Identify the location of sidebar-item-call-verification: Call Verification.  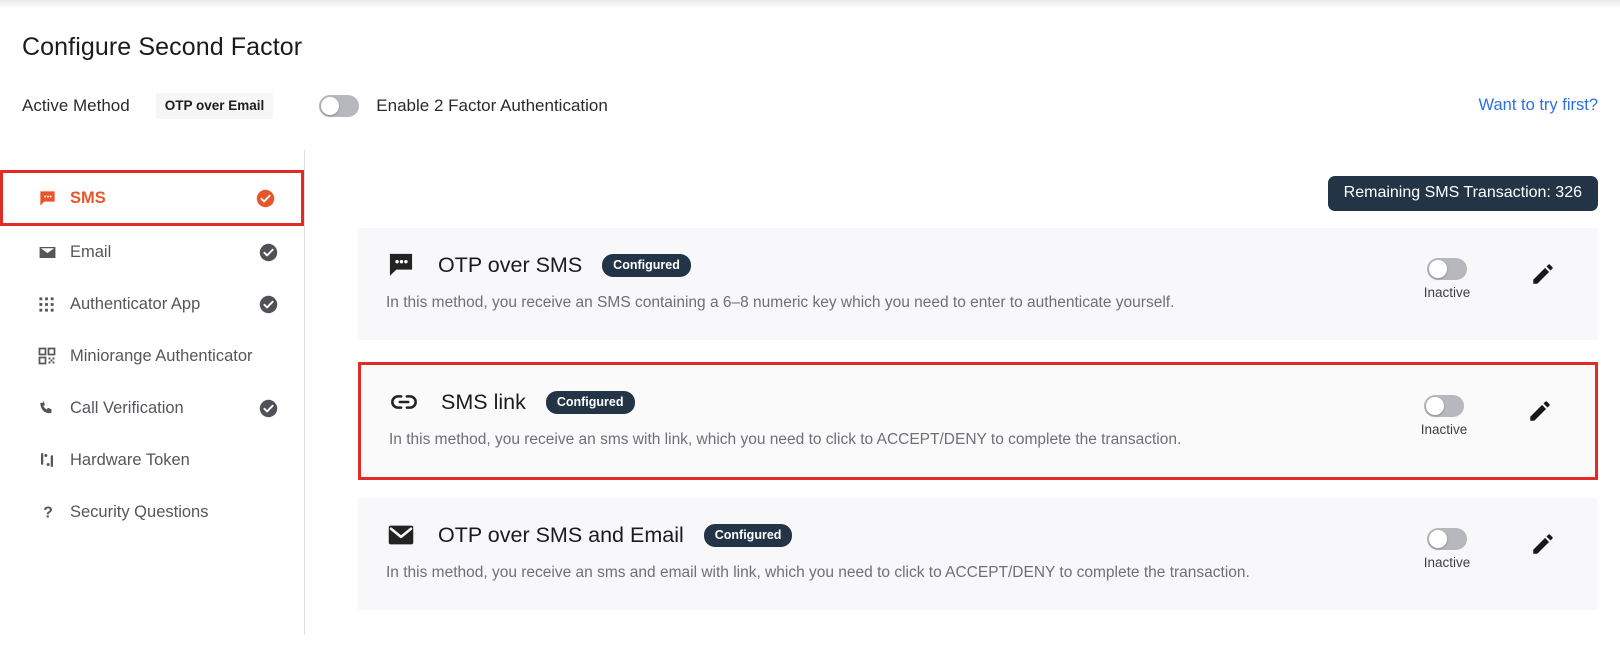
(152, 408).